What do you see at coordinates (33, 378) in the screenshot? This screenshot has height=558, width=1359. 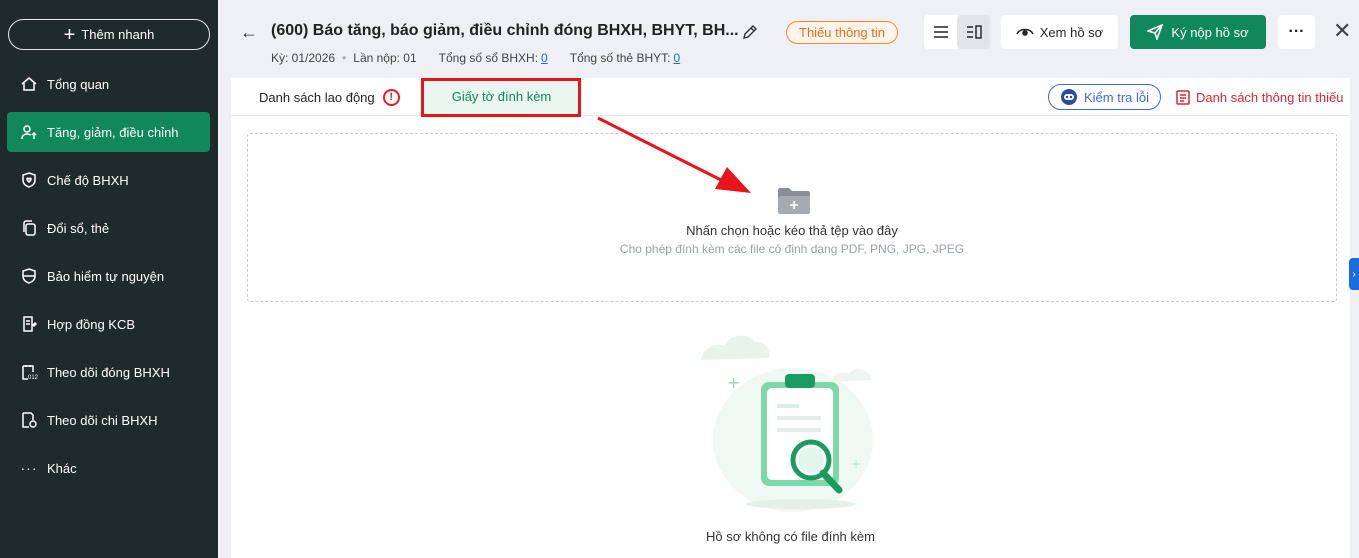 I see `svg-text: 012` at bounding box center [33, 378].